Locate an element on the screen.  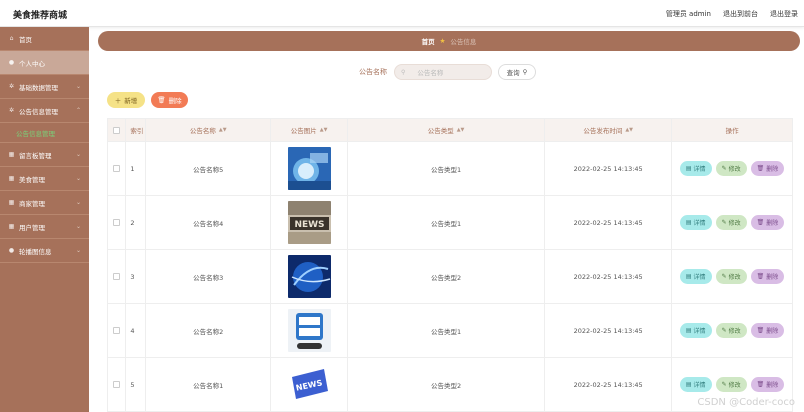
sidebar-item-users: ▦ 用户管理 ⌄ is located at coordinates (44, 227).